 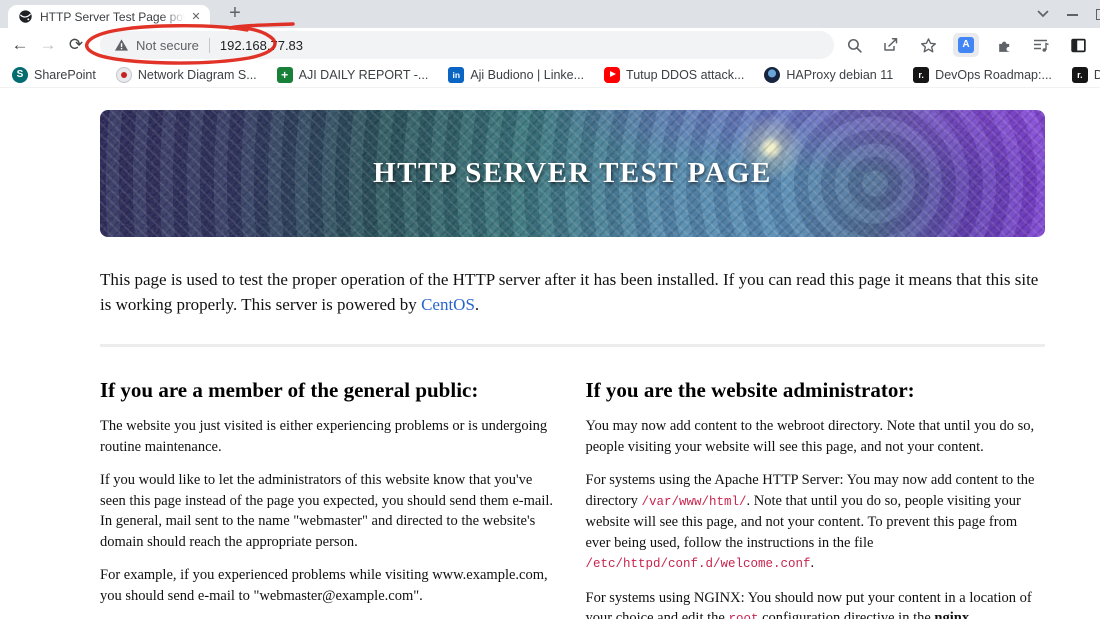 I want to click on browser-toolbar: ← → ⟳ Not secure 192.168.77.83 A, so click(x=550, y=45).